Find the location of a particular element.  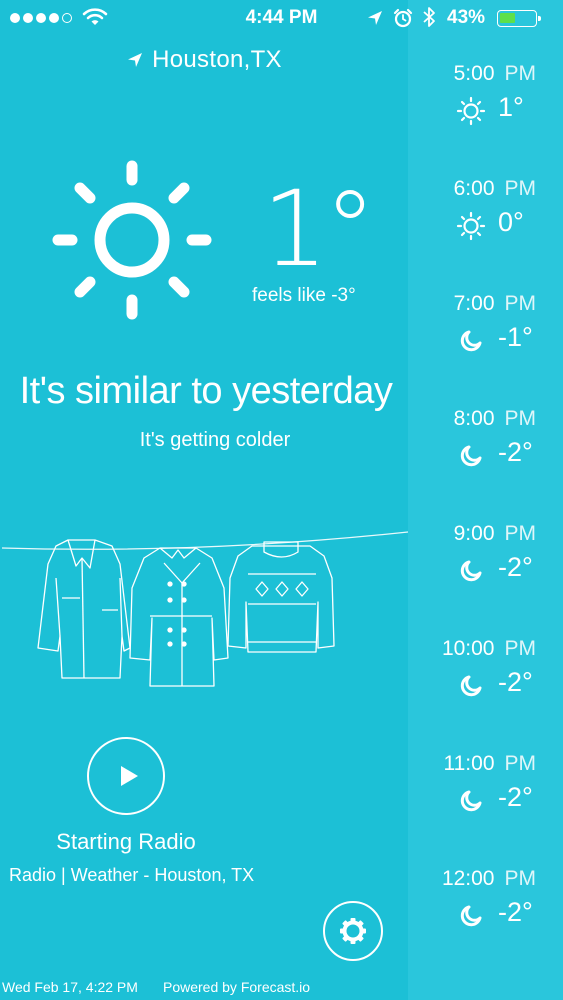

hour-time: 5:00 is located at coordinates (474, 73).